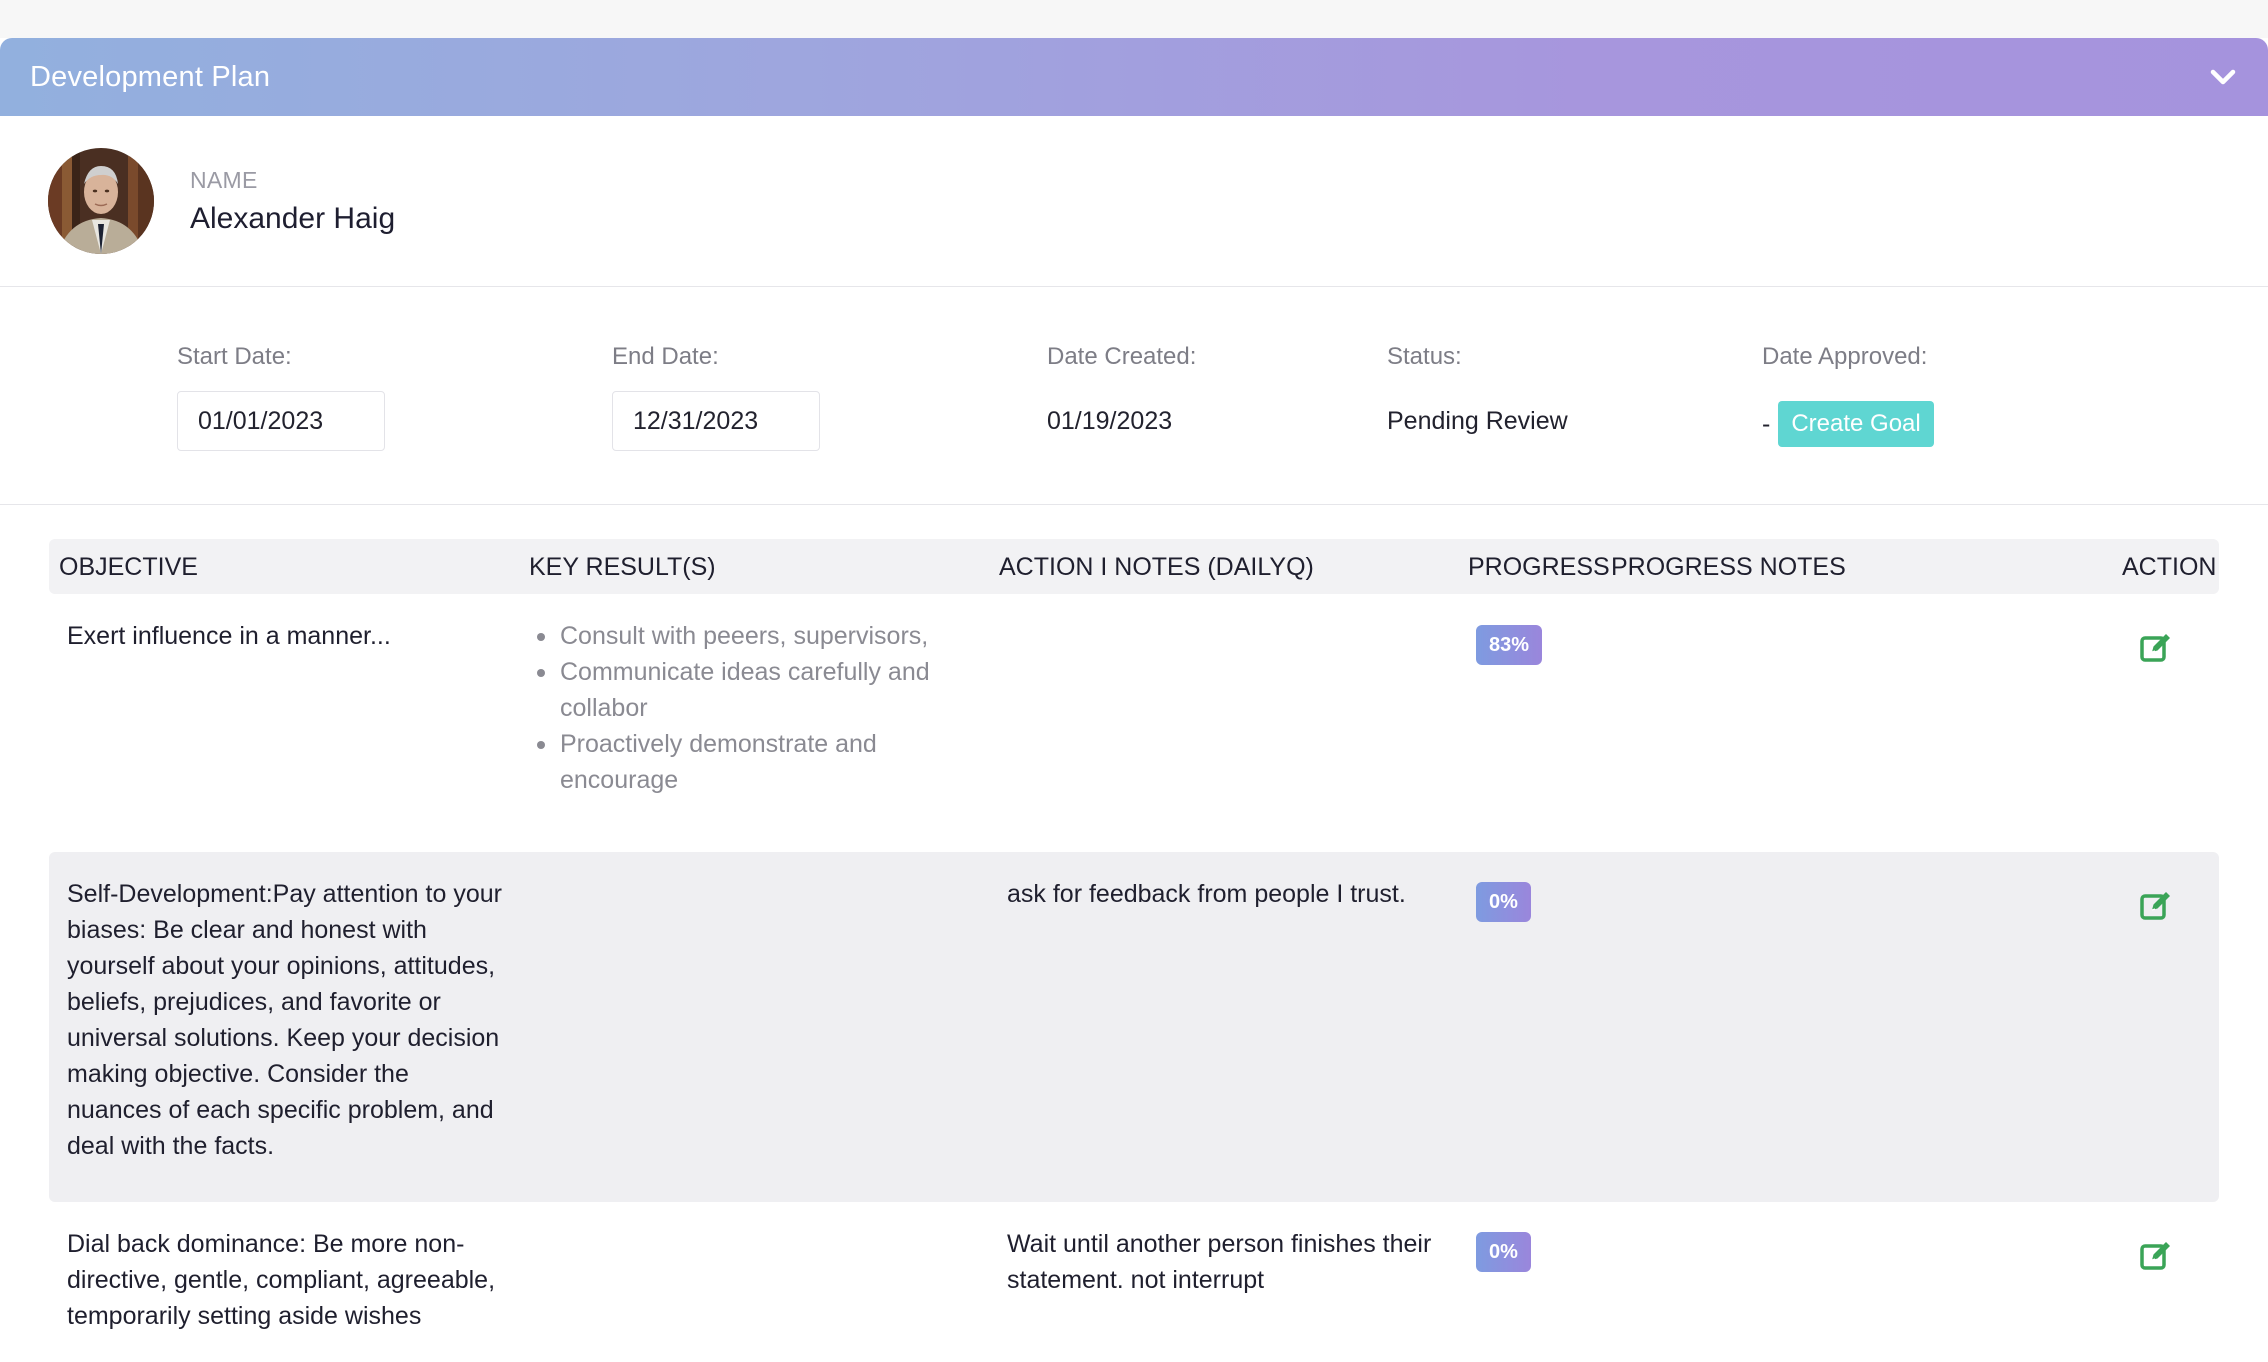 The height and width of the screenshot is (1362, 2268). I want to click on header-action-notes: ACTION I NOTES (DAILYQ), so click(1156, 567).